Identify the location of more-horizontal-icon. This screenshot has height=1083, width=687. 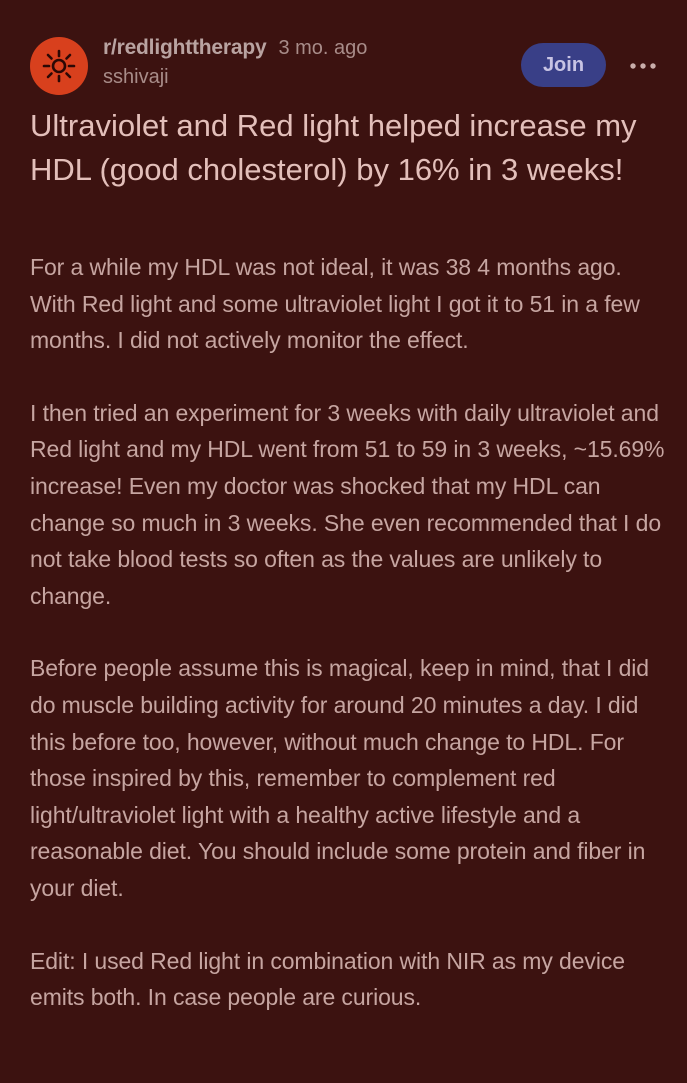
(643, 66).